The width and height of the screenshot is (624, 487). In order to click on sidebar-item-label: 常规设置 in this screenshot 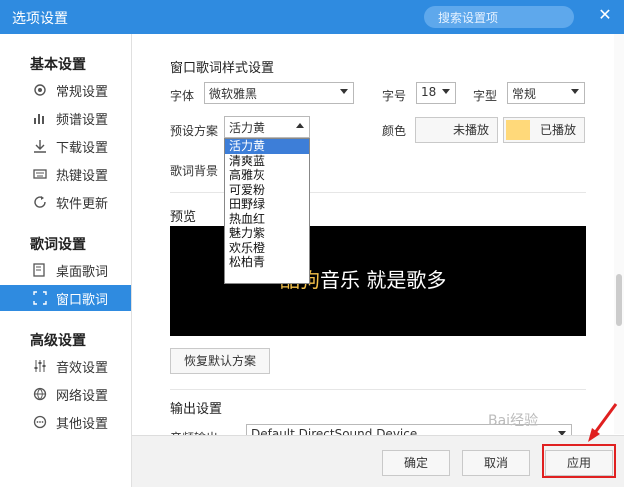, I will do `click(82, 92)`.